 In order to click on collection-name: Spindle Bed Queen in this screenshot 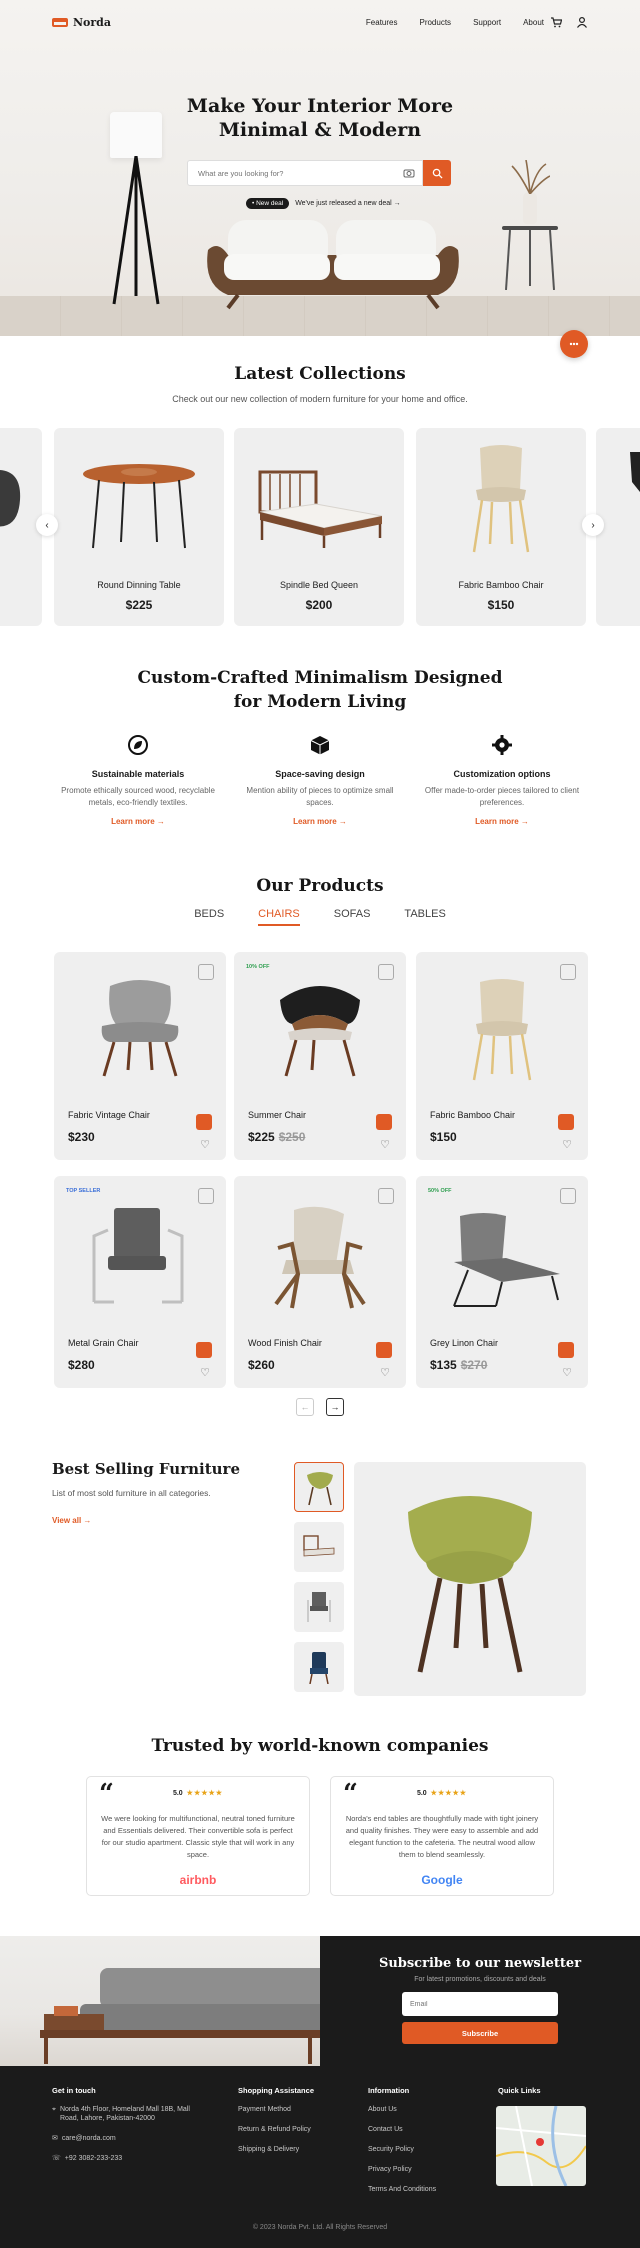, I will do `click(319, 585)`.